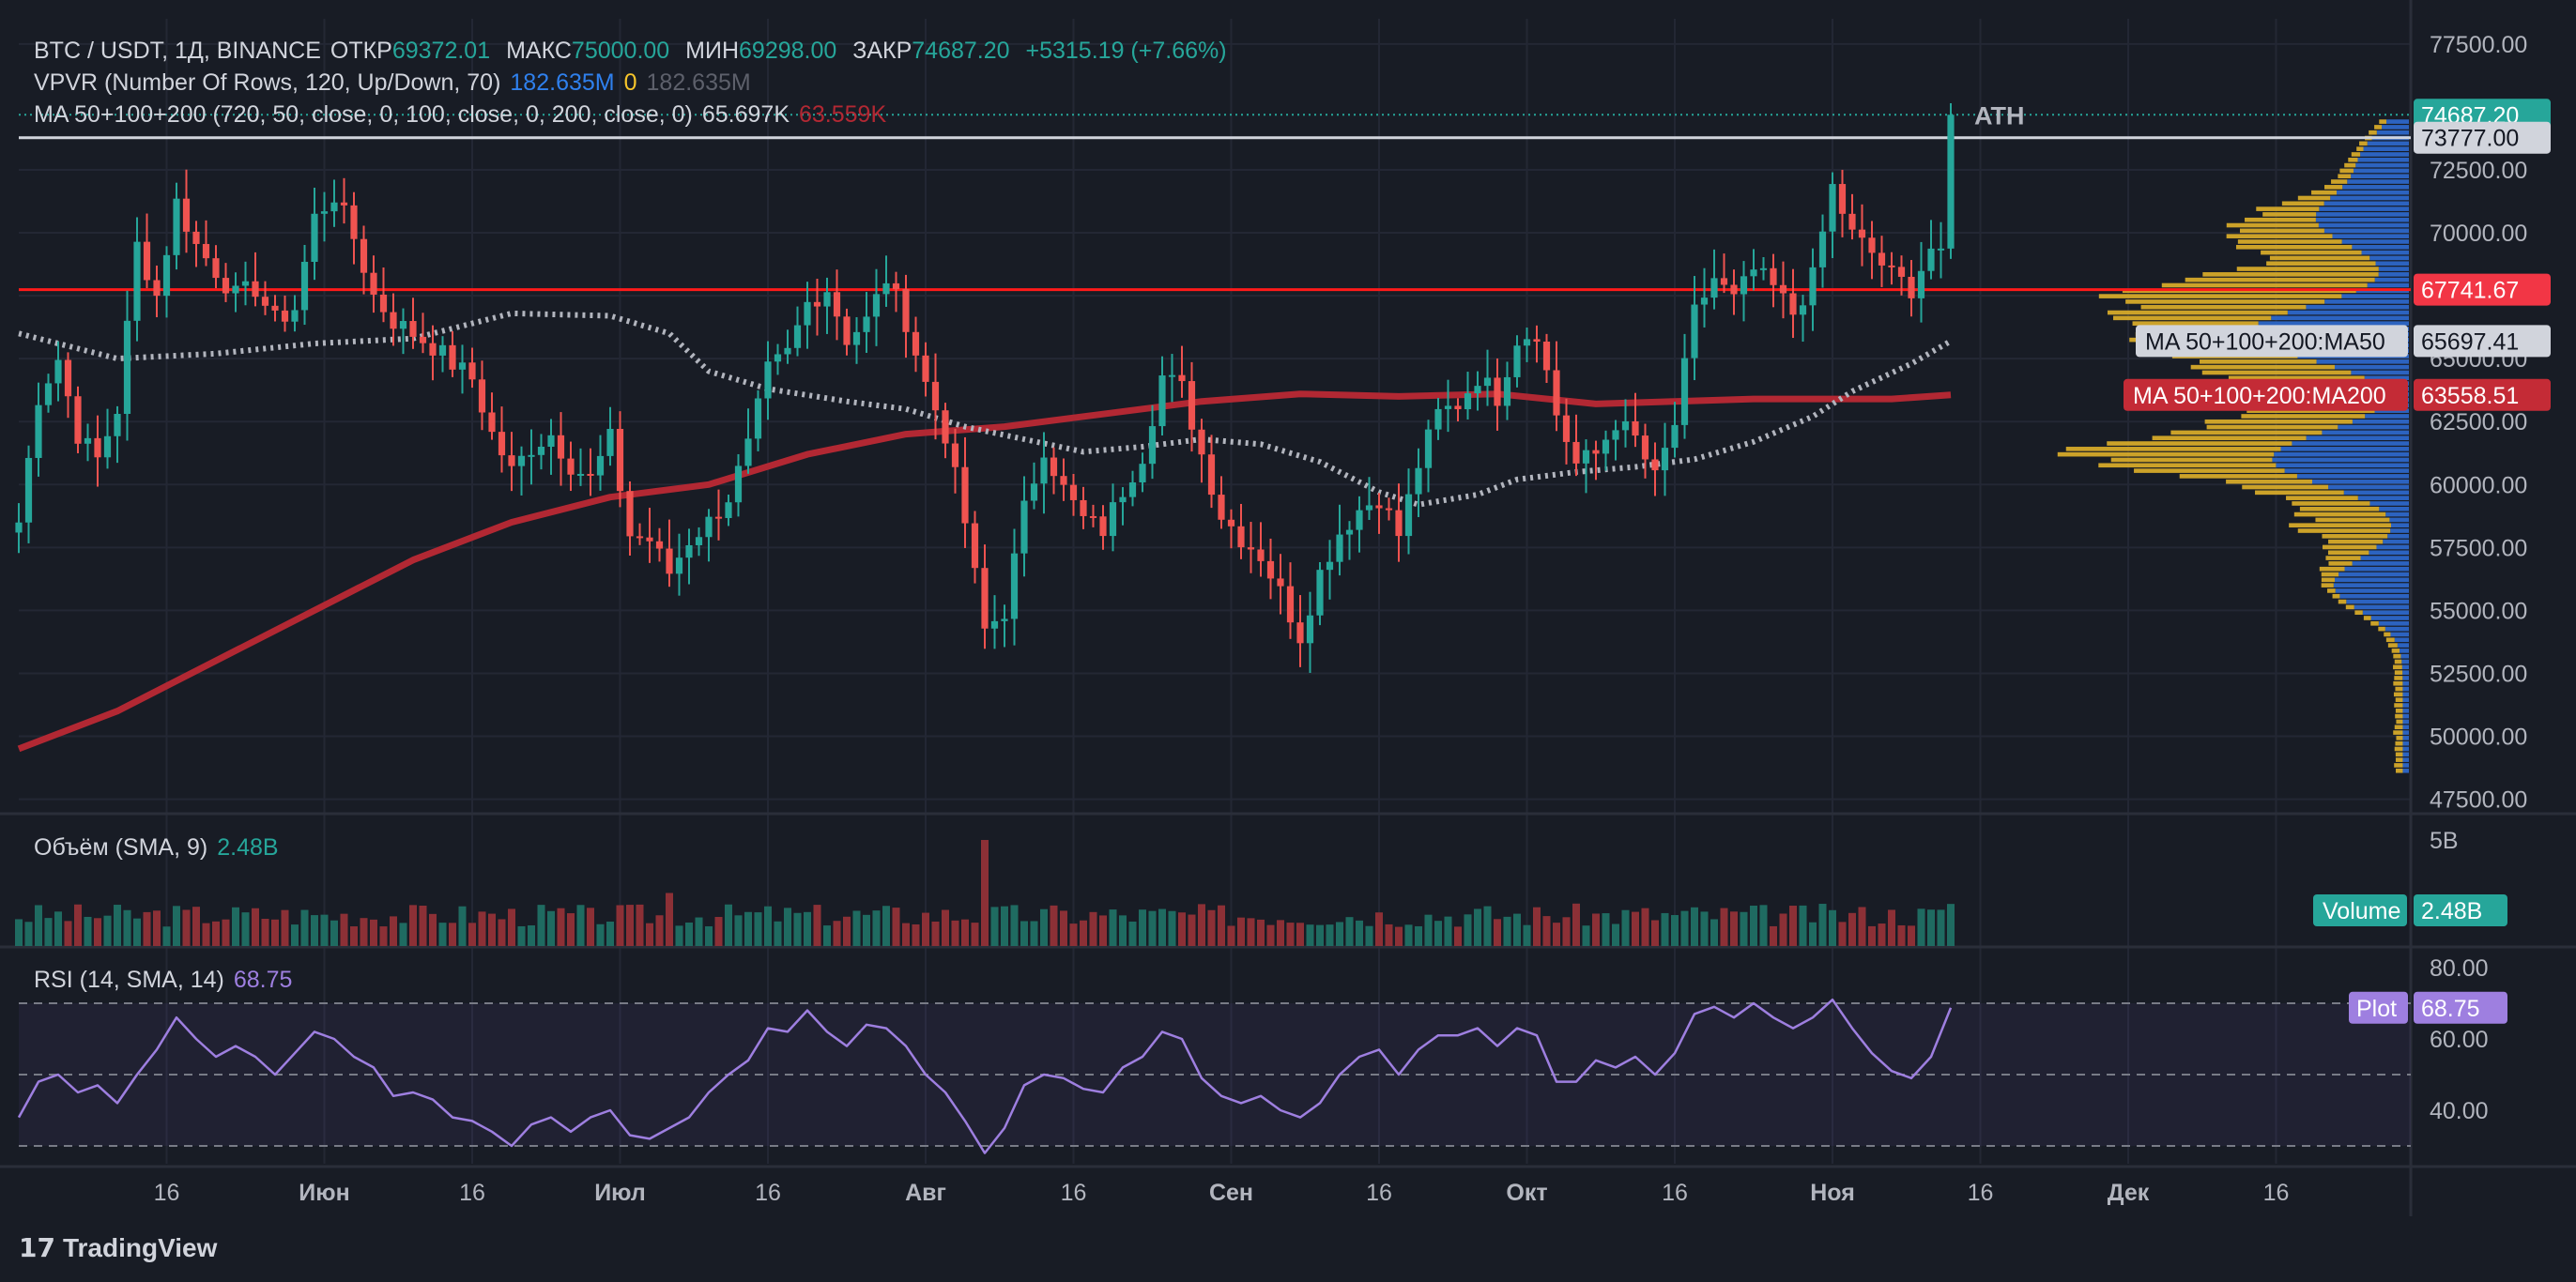 The width and height of the screenshot is (2576, 1282). I want to click on tradingview-logo: 𝟭𝟳 TradingView, so click(118, 1248).